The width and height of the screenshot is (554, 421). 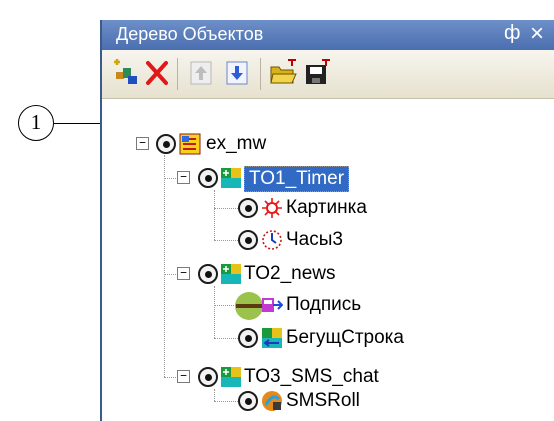 What do you see at coordinates (272, 240) in the screenshot?
I see `clock-icon` at bounding box center [272, 240].